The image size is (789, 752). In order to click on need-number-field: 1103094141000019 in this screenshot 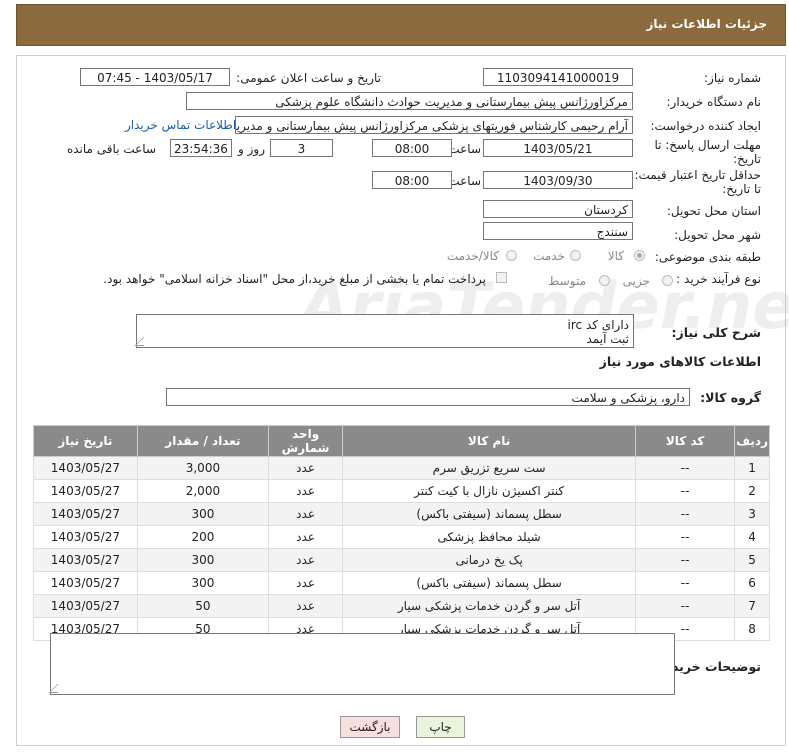, I will do `click(558, 77)`.